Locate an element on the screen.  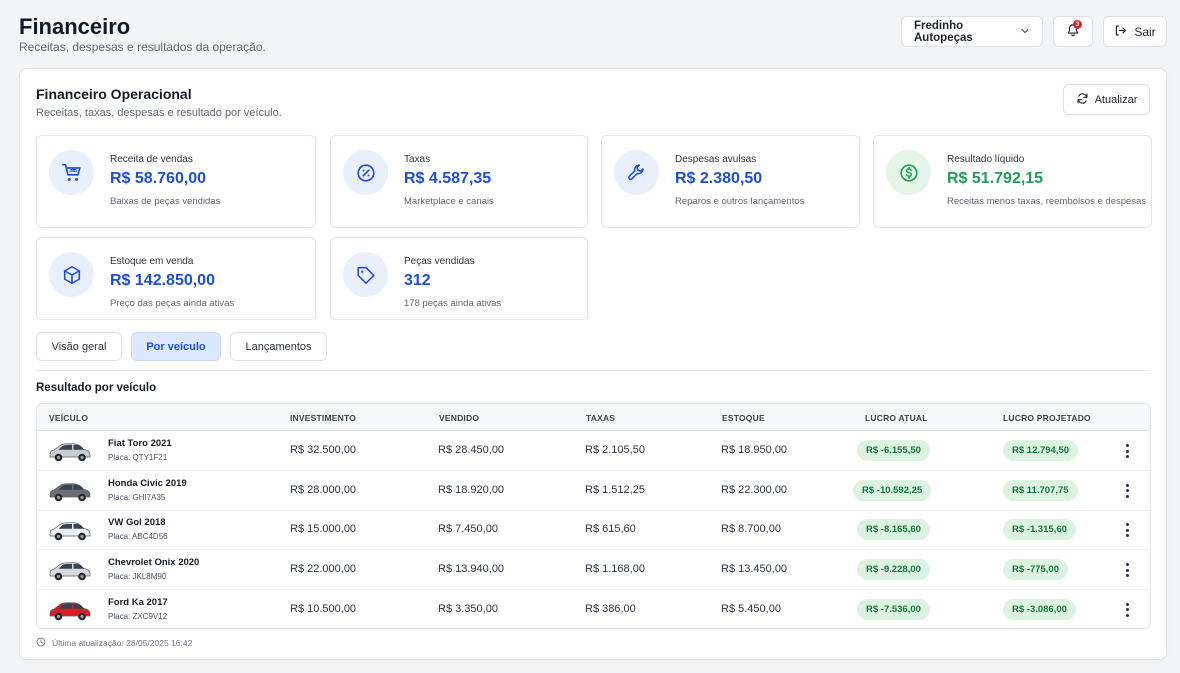
vehicle-name: Fiat Toro 2021 is located at coordinates (140, 443).